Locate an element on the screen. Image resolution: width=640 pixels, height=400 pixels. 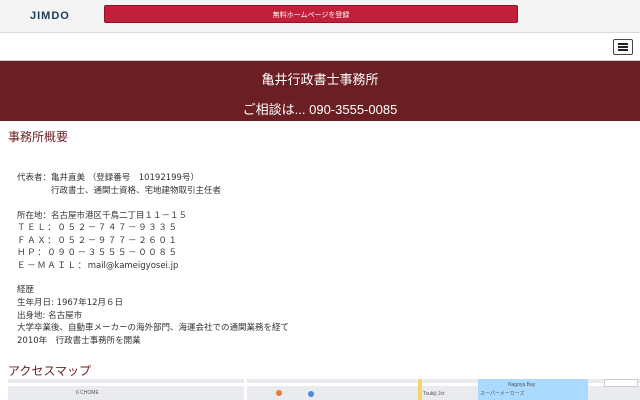
map-road is located at coordinates (245, 389).